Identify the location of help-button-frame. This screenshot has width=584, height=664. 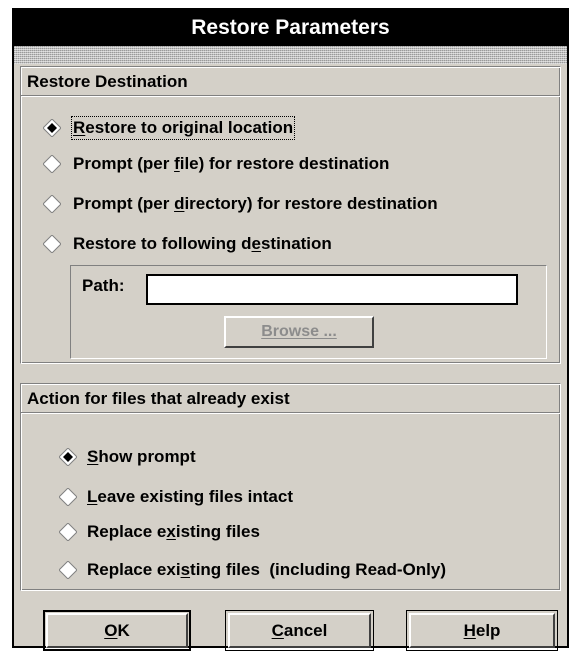
(482, 630).